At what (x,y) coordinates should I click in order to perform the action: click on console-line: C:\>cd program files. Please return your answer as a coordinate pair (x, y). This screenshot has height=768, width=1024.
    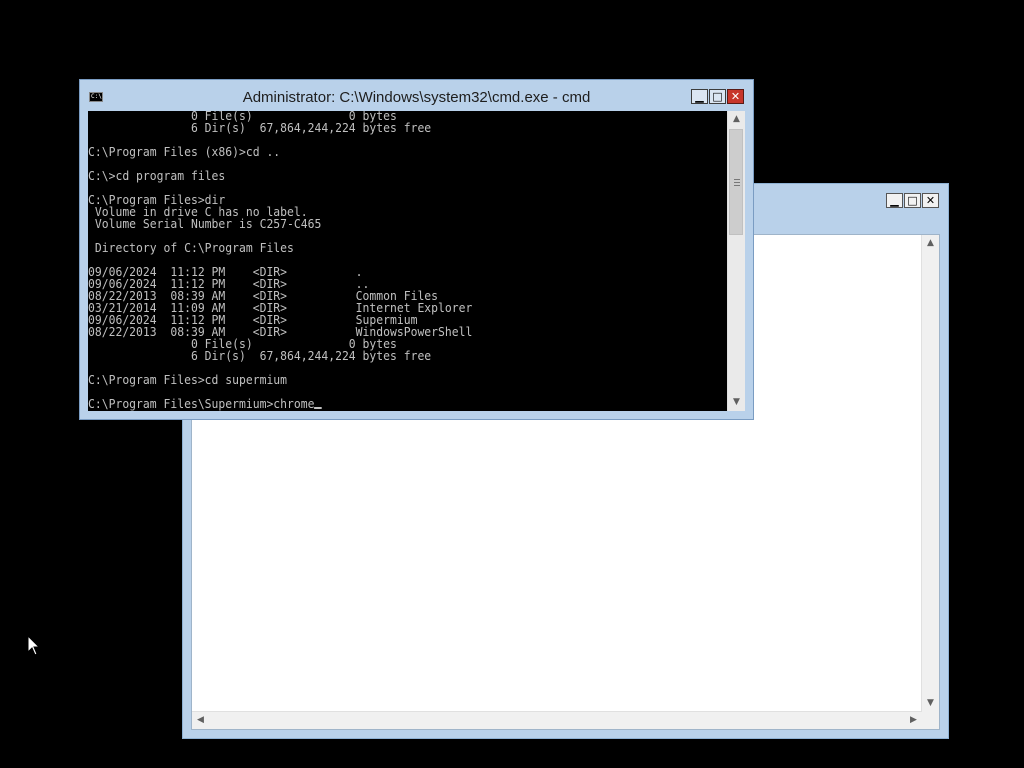
    Looking at the image, I should click on (157, 176).